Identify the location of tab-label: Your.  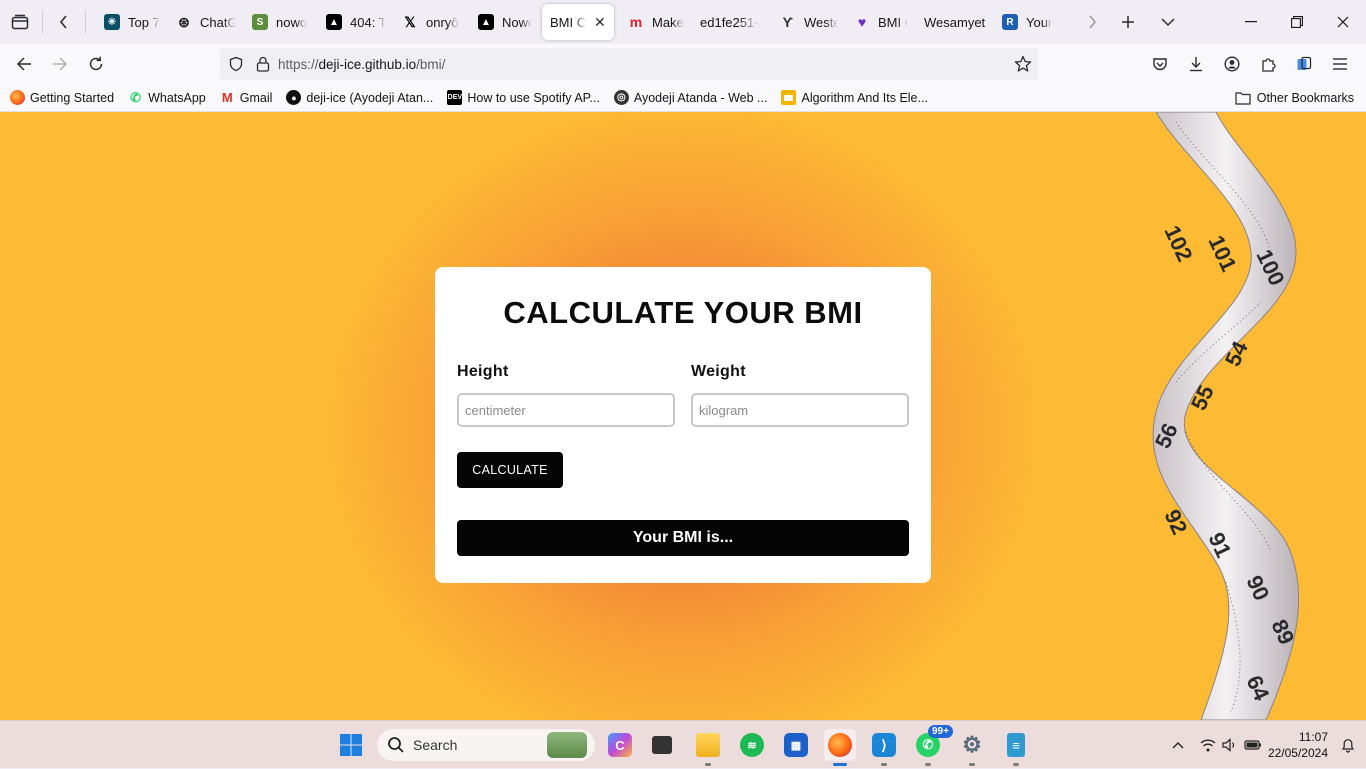
(1039, 22).